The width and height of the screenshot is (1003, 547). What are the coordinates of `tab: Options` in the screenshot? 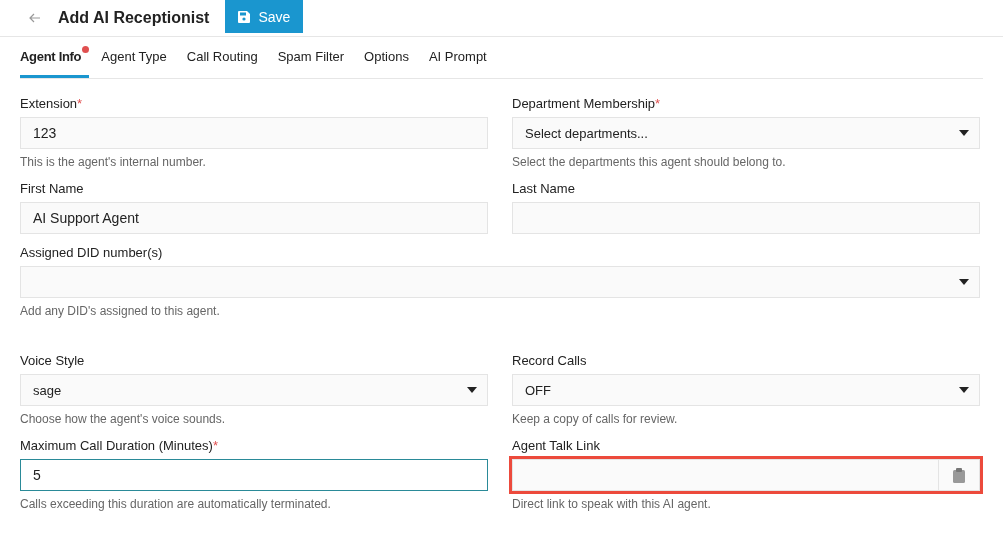 It's located at (386, 57).